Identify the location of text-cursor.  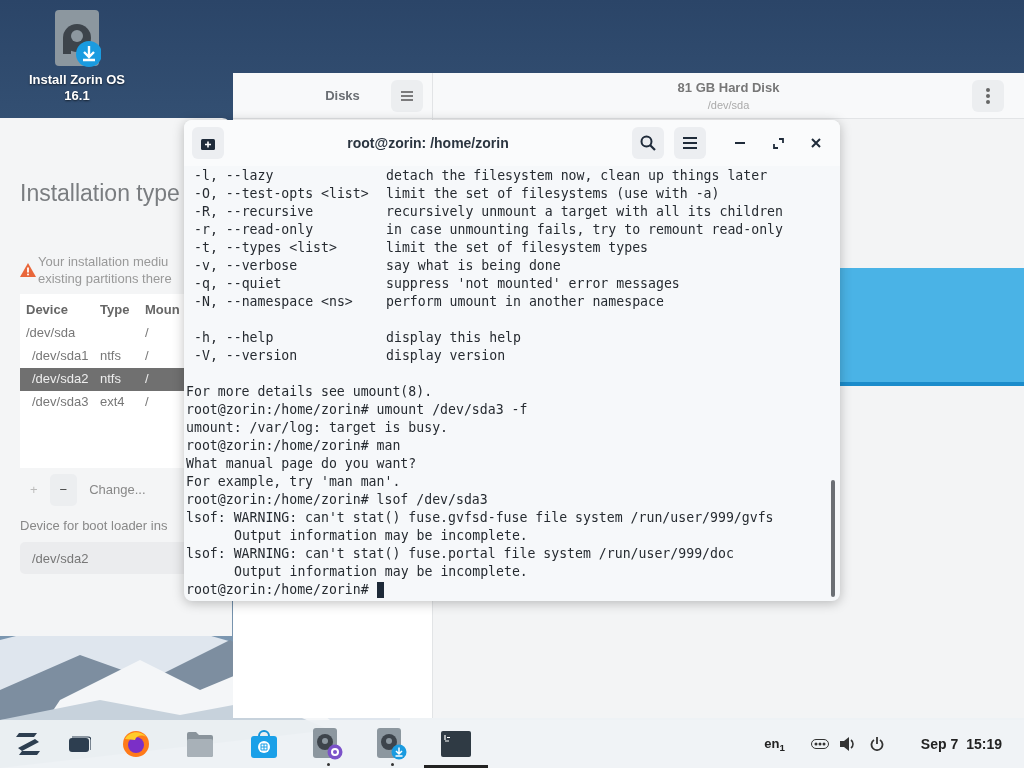
(380, 590).